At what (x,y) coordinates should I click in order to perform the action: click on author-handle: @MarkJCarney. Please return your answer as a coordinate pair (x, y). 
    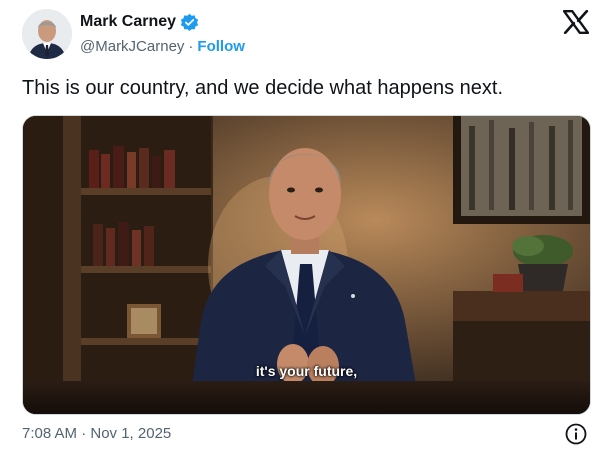
    Looking at the image, I should click on (132, 46).